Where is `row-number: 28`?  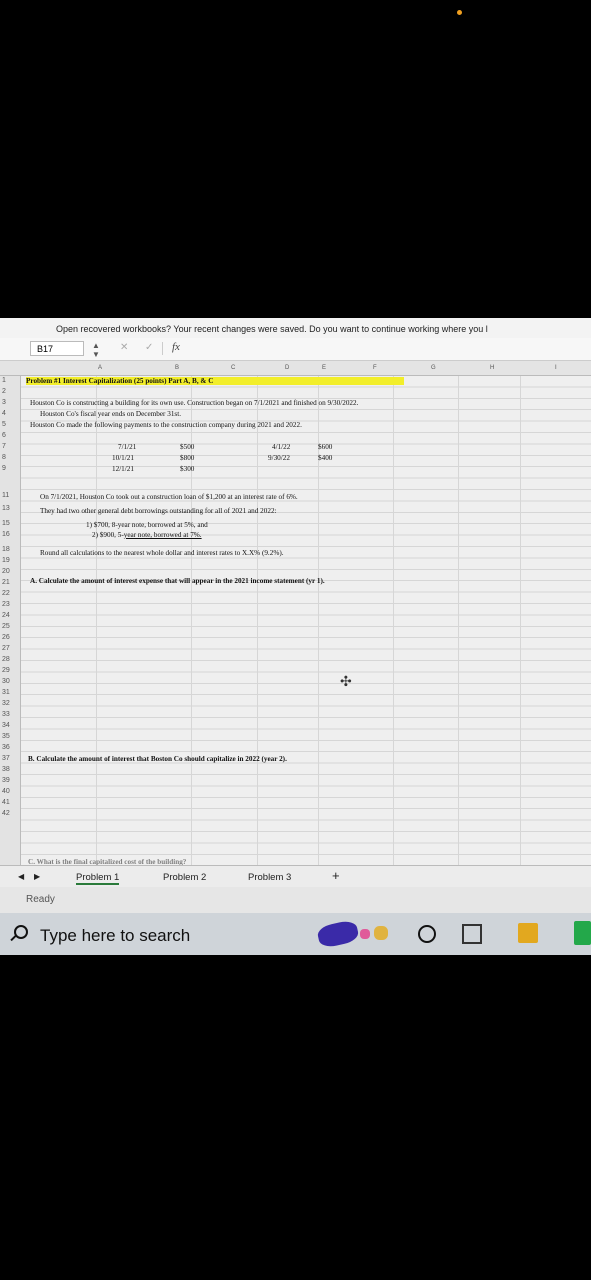
row-number: 28 is located at coordinates (11, 659).